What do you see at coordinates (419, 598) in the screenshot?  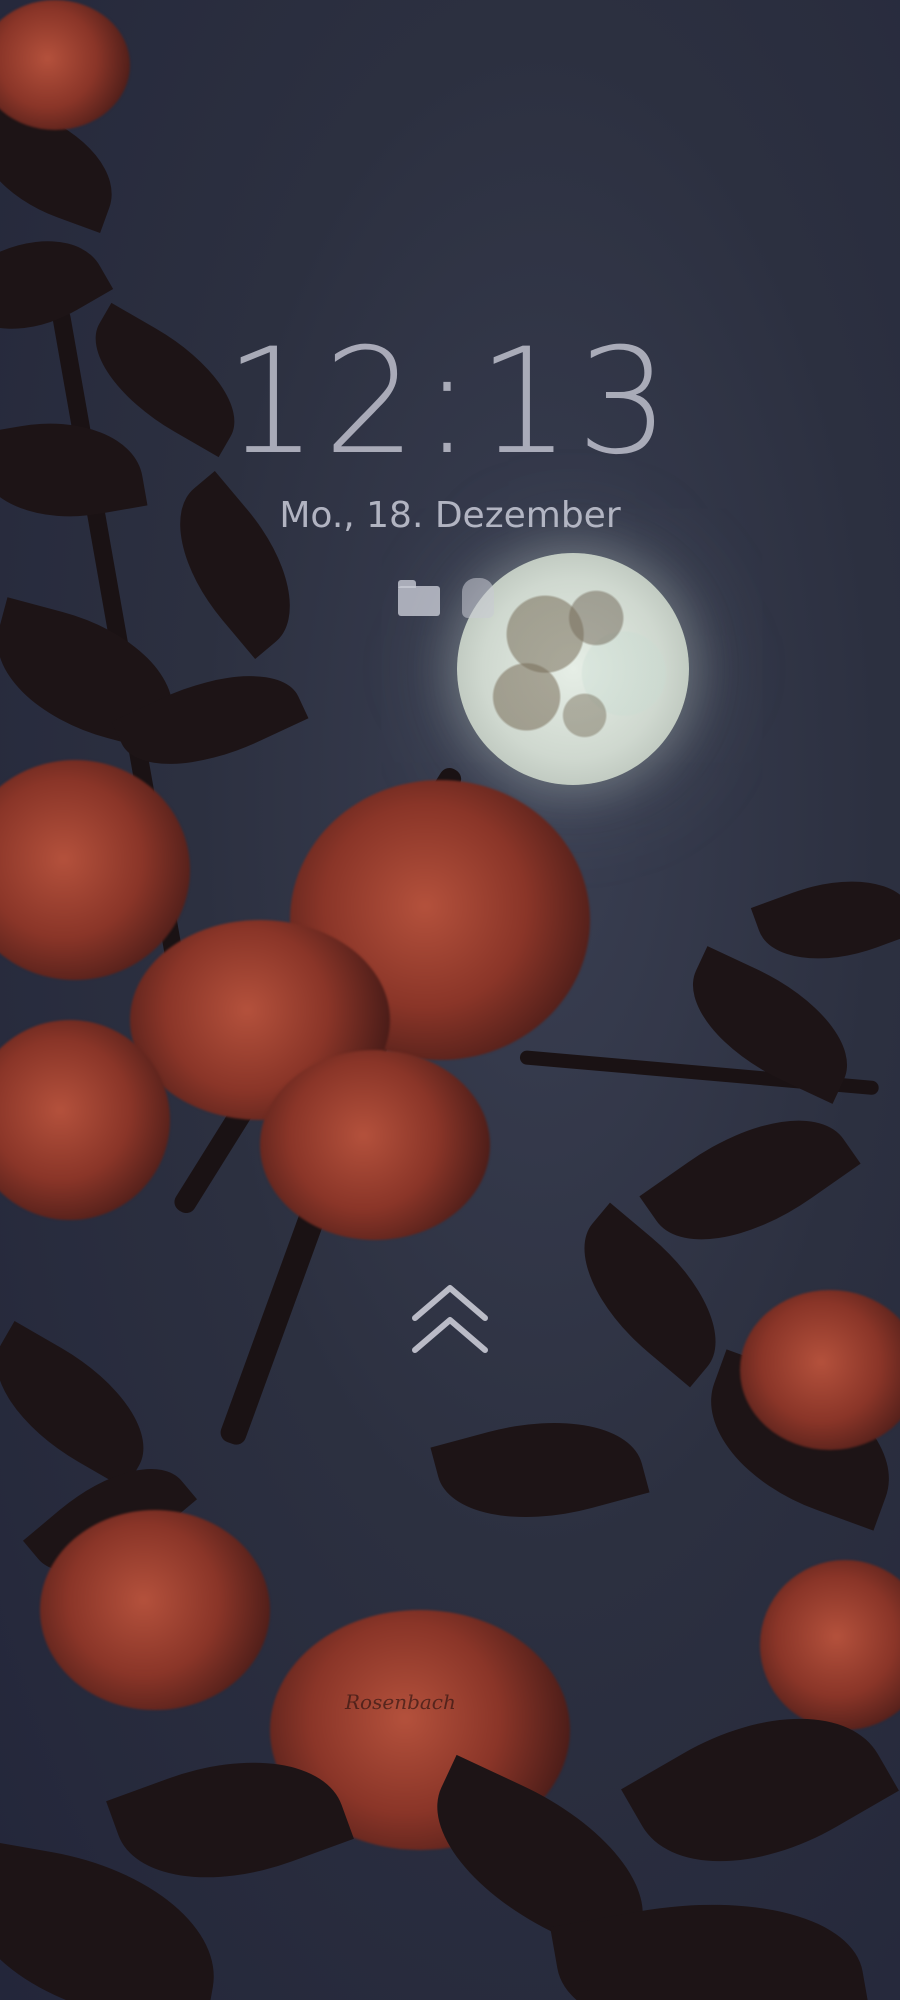 I see `folder-icon` at bounding box center [419, 598].